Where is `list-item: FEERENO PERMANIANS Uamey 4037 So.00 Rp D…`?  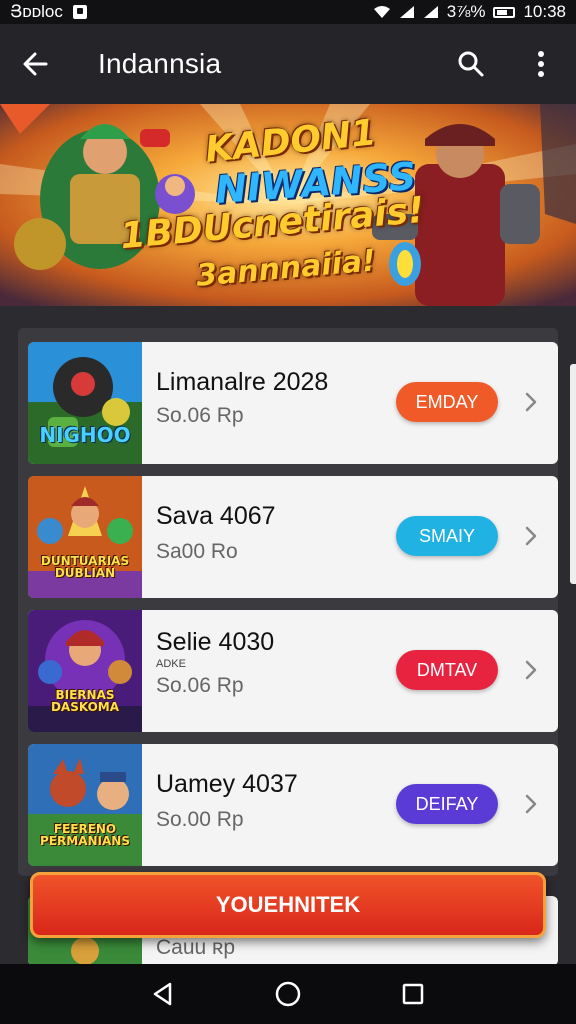 list-item: FEERENO PERMANIANS Uamey 4037 So.00 Rp D… is located at coordinates (293, 805).